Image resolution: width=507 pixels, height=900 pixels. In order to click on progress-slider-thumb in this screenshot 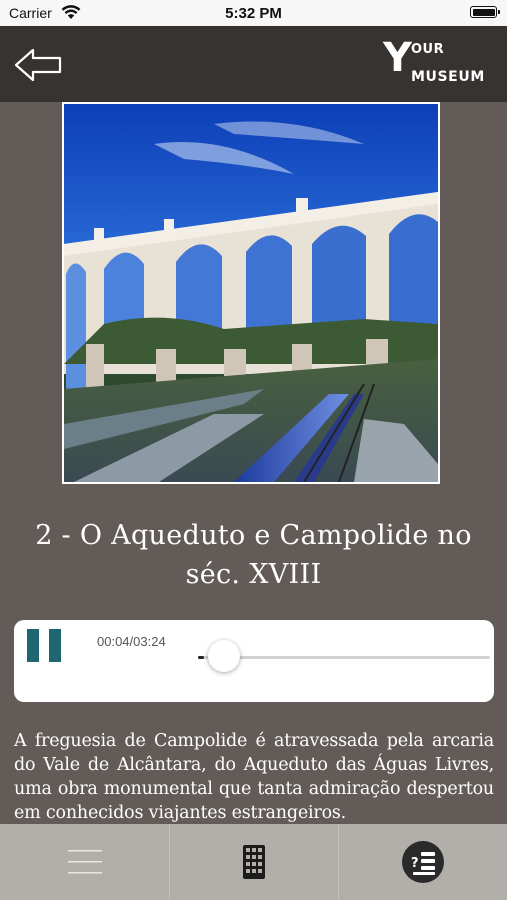, I will do `click(223, 656)`.